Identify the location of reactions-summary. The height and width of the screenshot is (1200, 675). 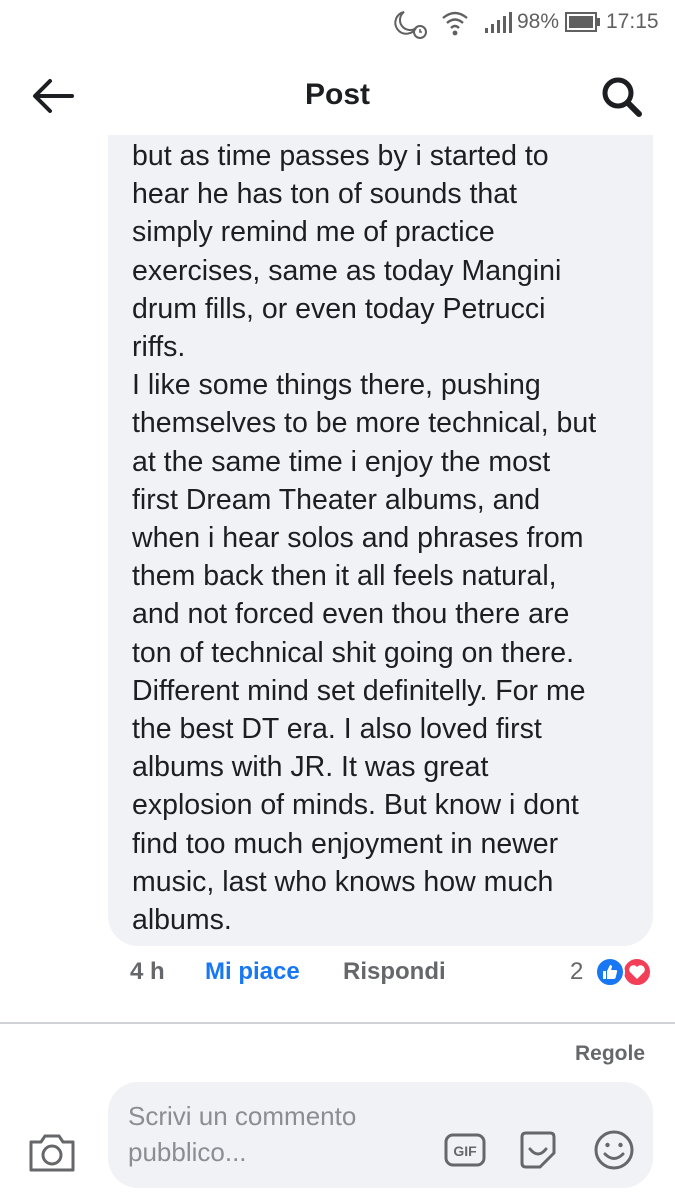
(623, 972).